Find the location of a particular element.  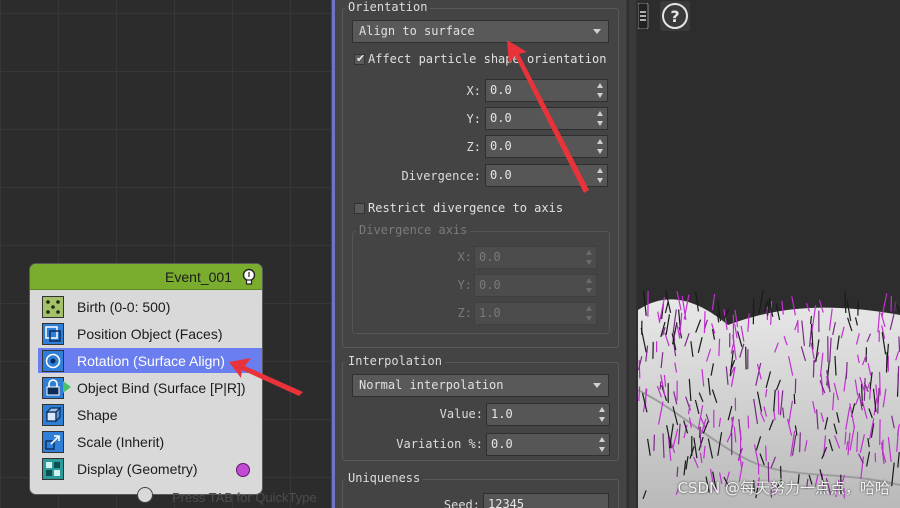

operator-label: Rotation (Surface Align) is located at coordinates (151, 360).